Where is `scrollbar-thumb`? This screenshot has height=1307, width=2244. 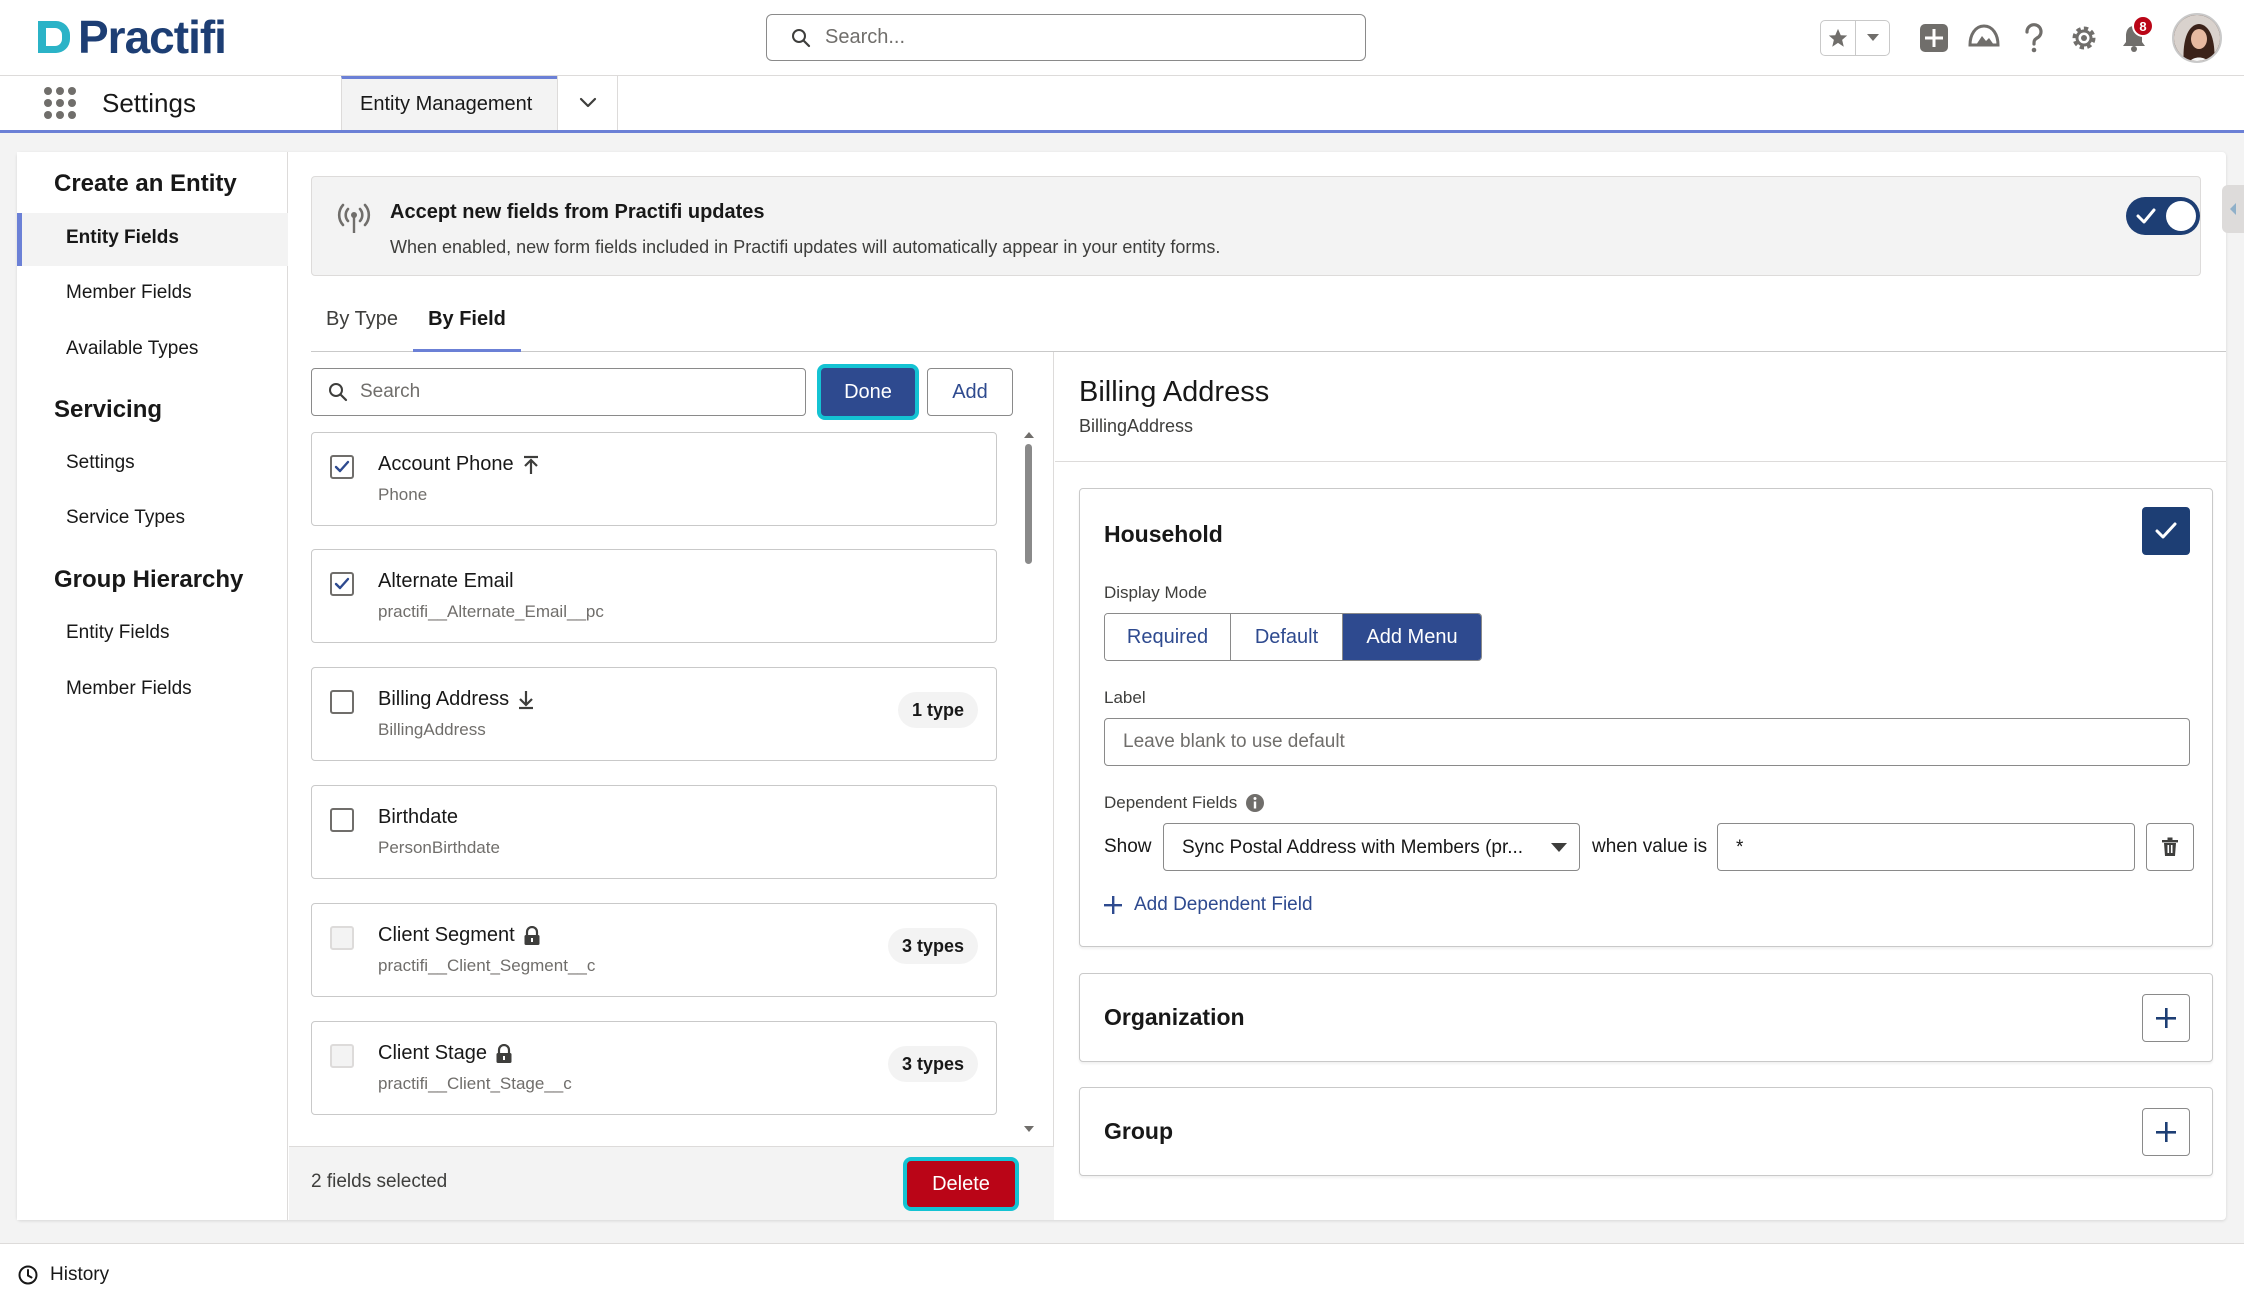
scrollbar-thumb is located at coordinates (1028, 504).